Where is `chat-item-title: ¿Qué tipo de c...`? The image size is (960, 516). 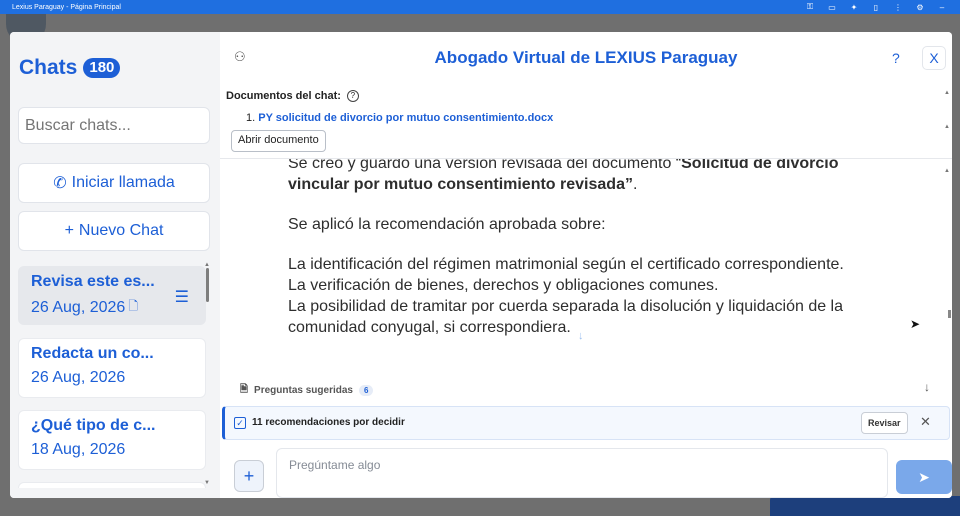 chat-item-title: ¿Qué tipo de c... is located at coordinates (93, 425).